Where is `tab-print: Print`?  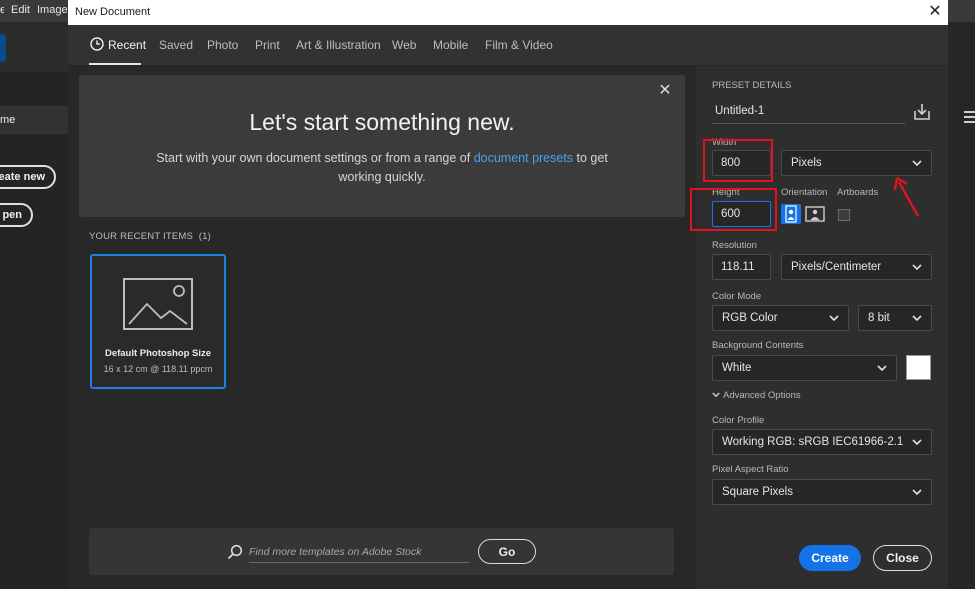
tab-print: Print is located at coordinates (267, 45).